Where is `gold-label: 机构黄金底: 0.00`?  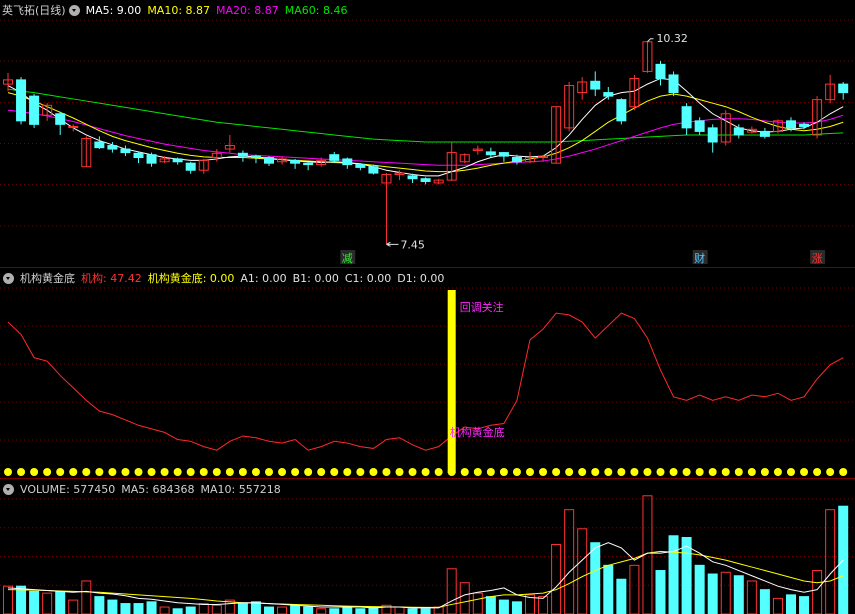
gold-label: 机构黄金底: 0.00 is located at coordinates (191, 278).